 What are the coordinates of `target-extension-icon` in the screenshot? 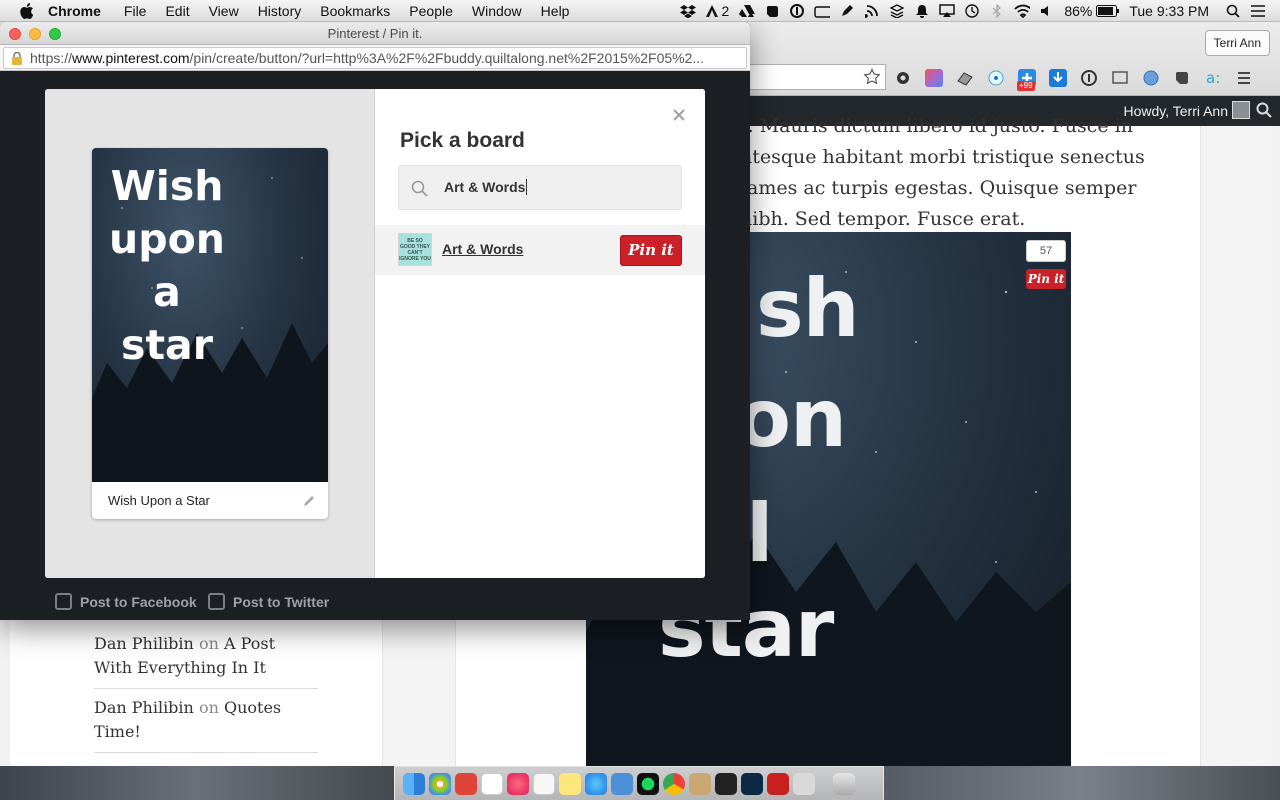 It's located at (996, 78).